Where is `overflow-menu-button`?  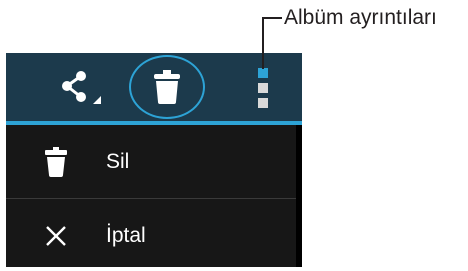
overflow-menu-button is located at coordinates (264, 89).